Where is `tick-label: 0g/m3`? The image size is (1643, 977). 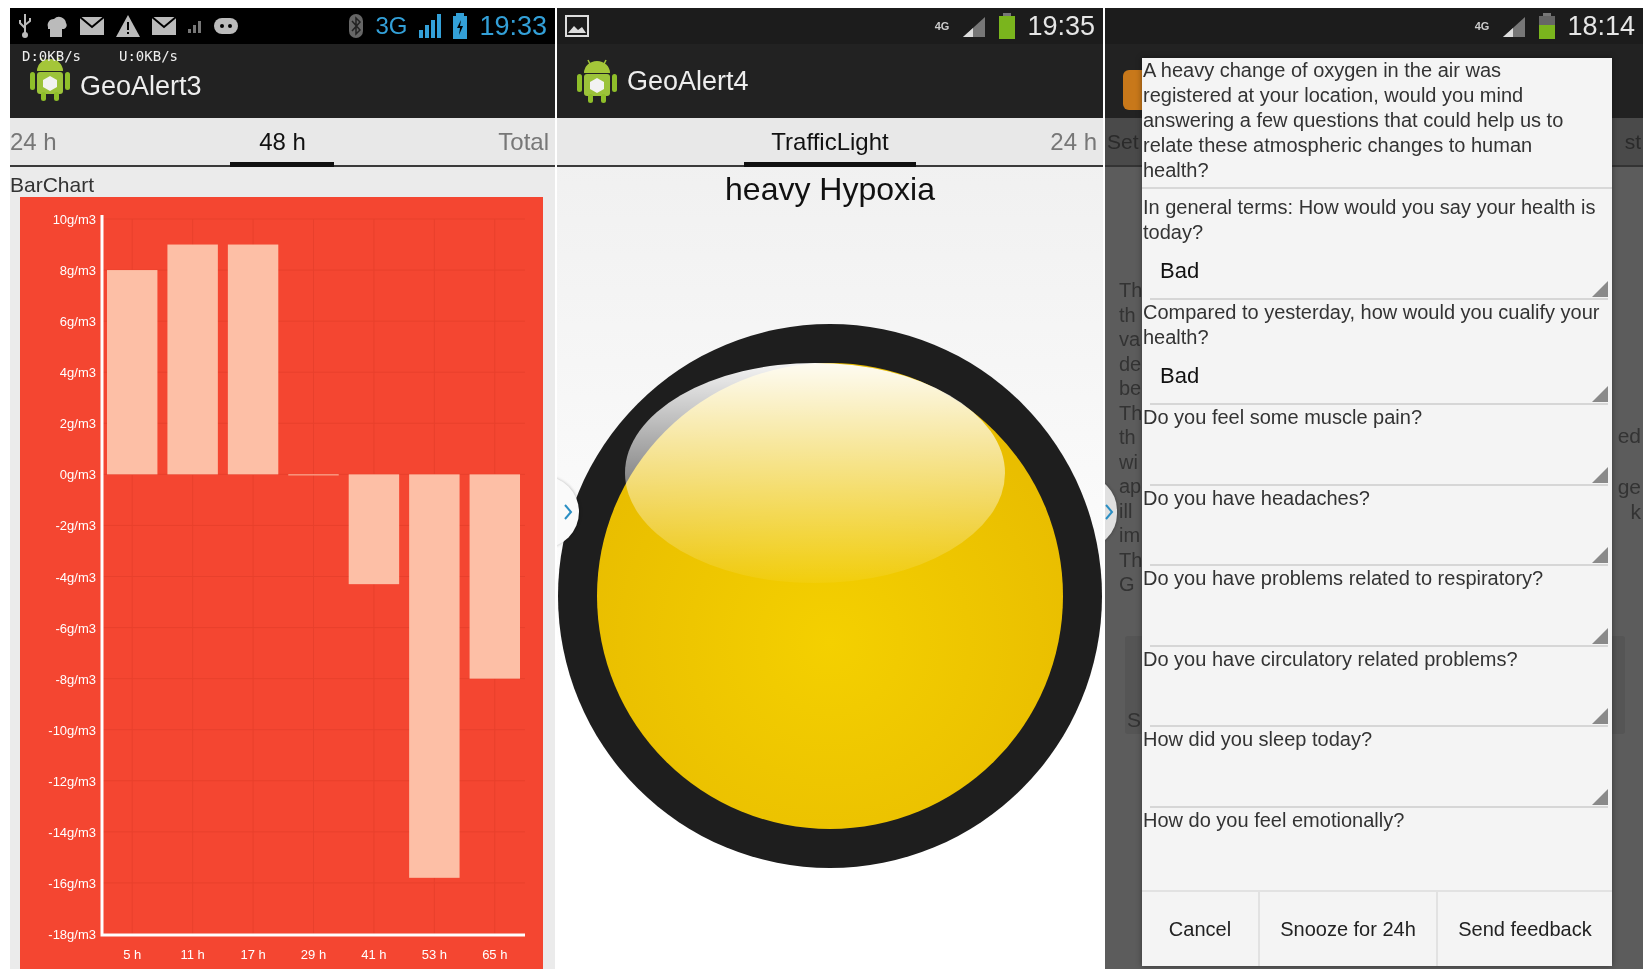 tick-label: 0g/m3 is located at coordinates (77, 475).